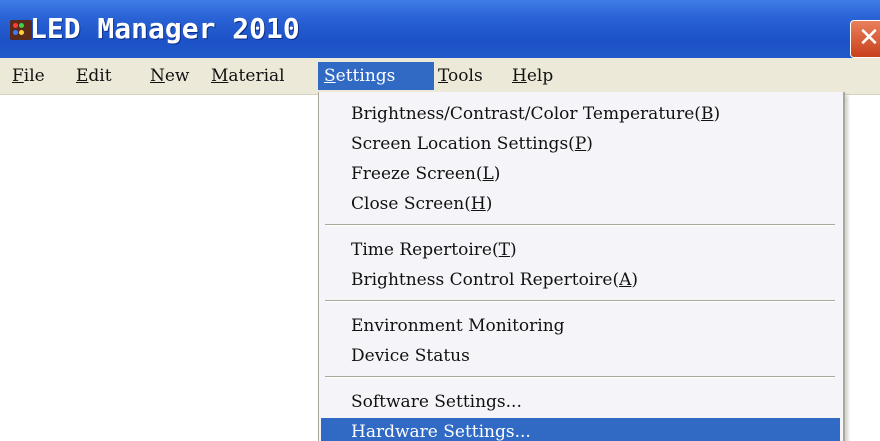 The height and width of the screenshot is (441, 880). I want to click on menu-material: Material, so click(248, 76).